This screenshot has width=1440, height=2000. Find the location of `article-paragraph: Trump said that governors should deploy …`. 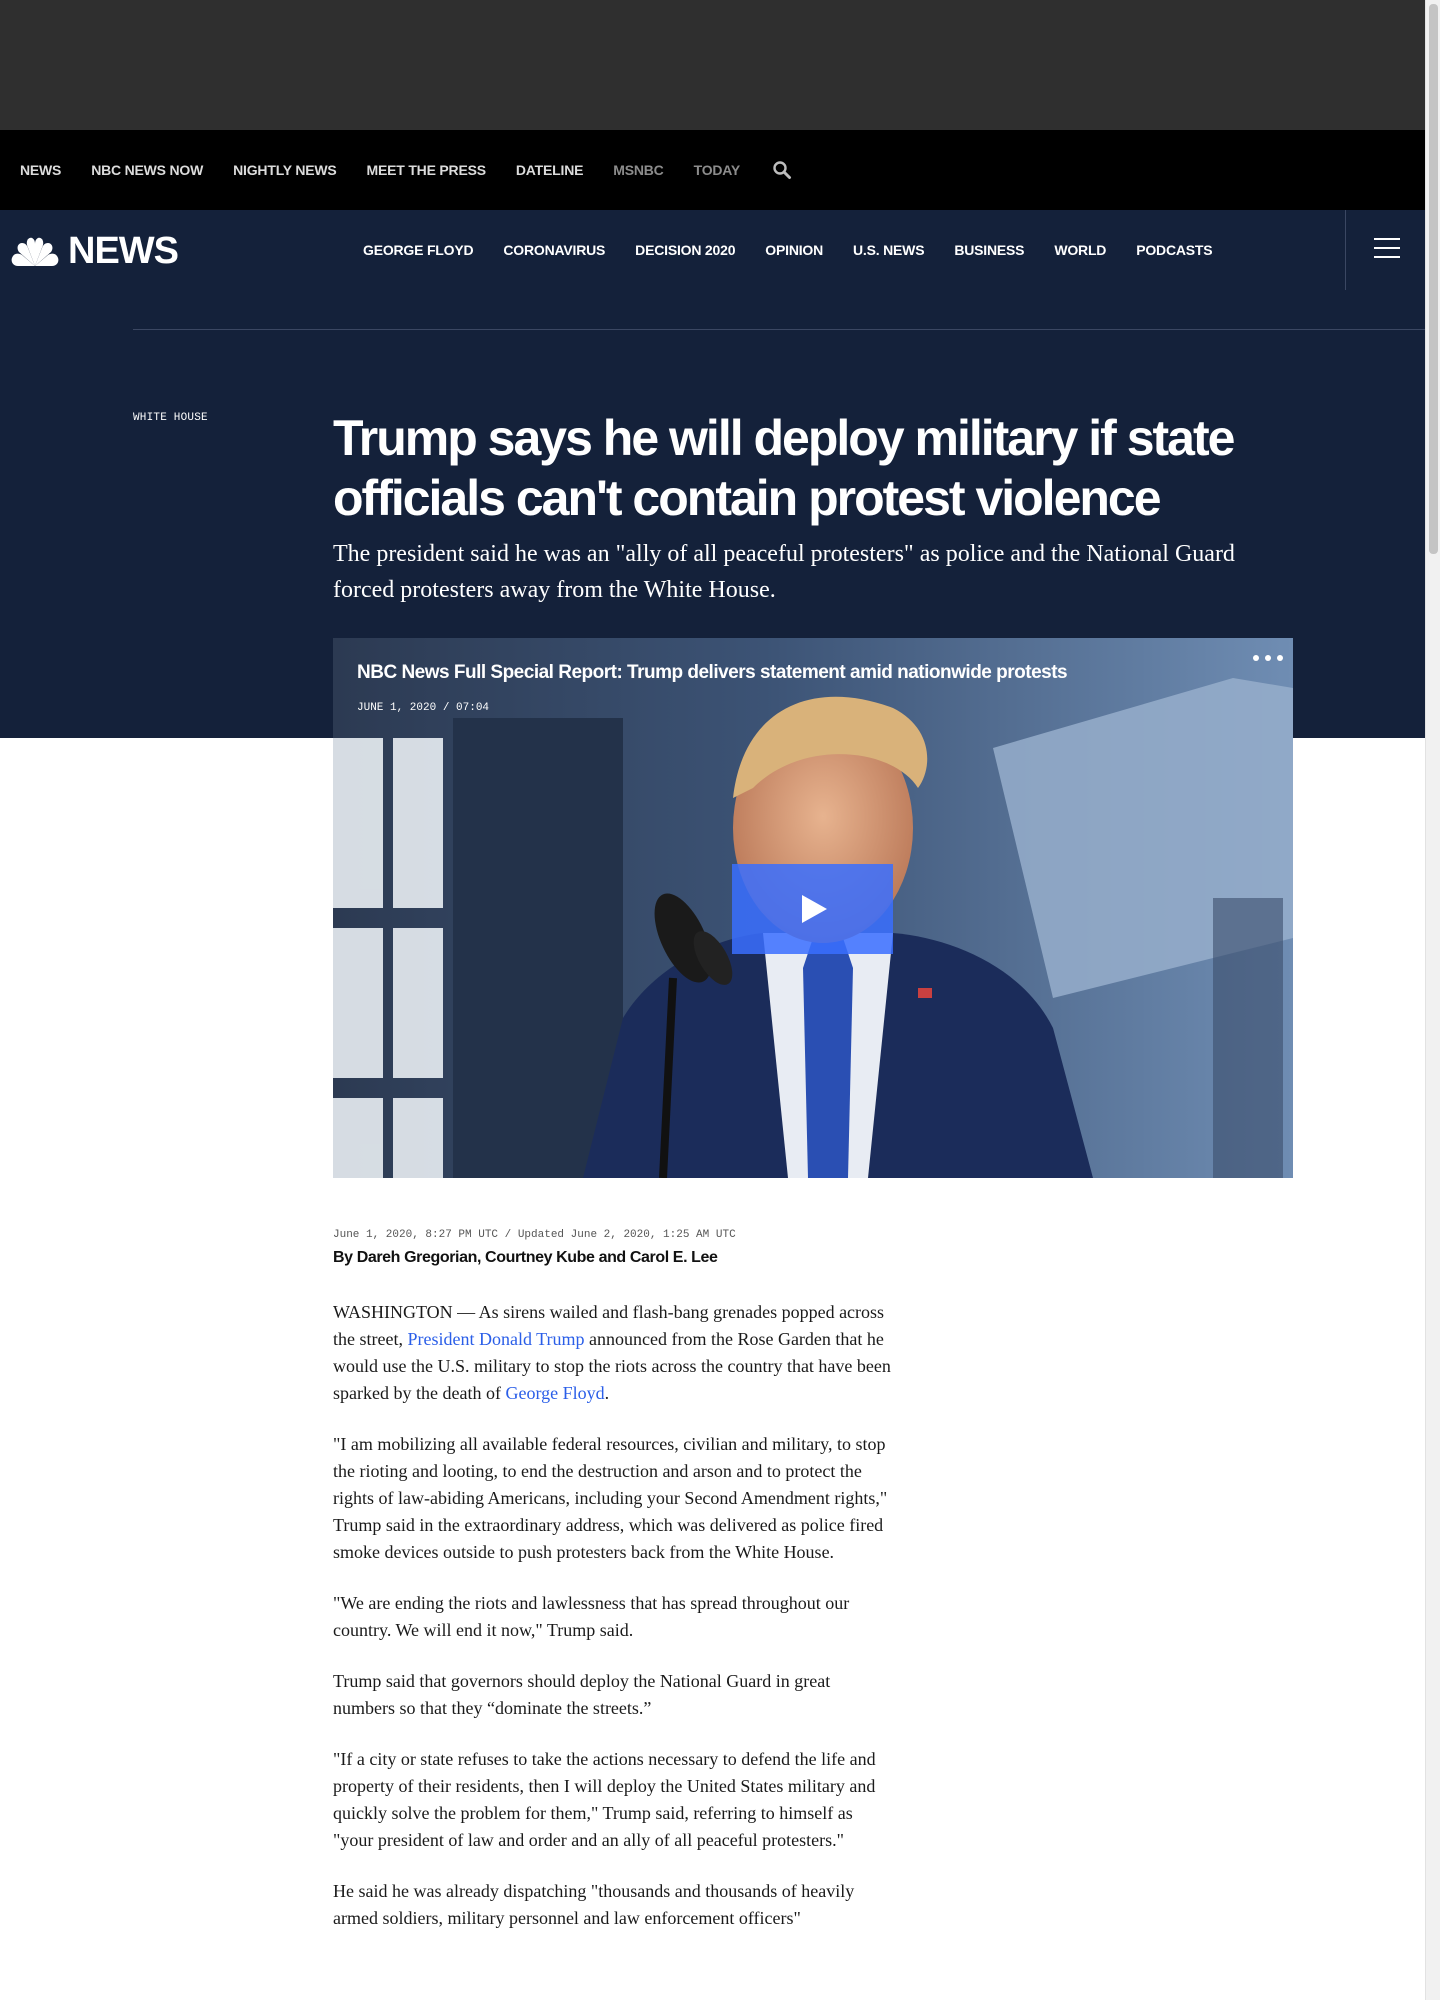

article-paragraph: Trump said that governors should deploy … is located at coordinates (582, 1694).